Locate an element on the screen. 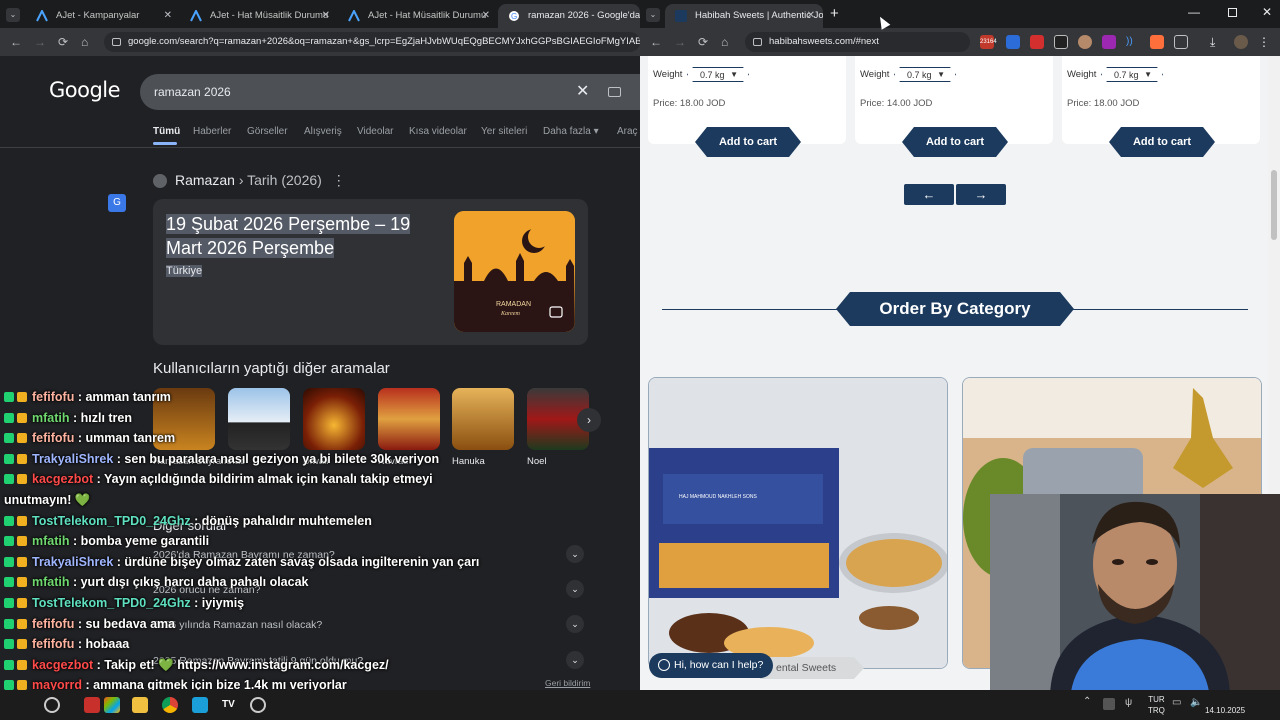 The width and height of the screenshot is (1280, 720). chevron-up-icon: ⌃ is located at coordinates (1087, 701).